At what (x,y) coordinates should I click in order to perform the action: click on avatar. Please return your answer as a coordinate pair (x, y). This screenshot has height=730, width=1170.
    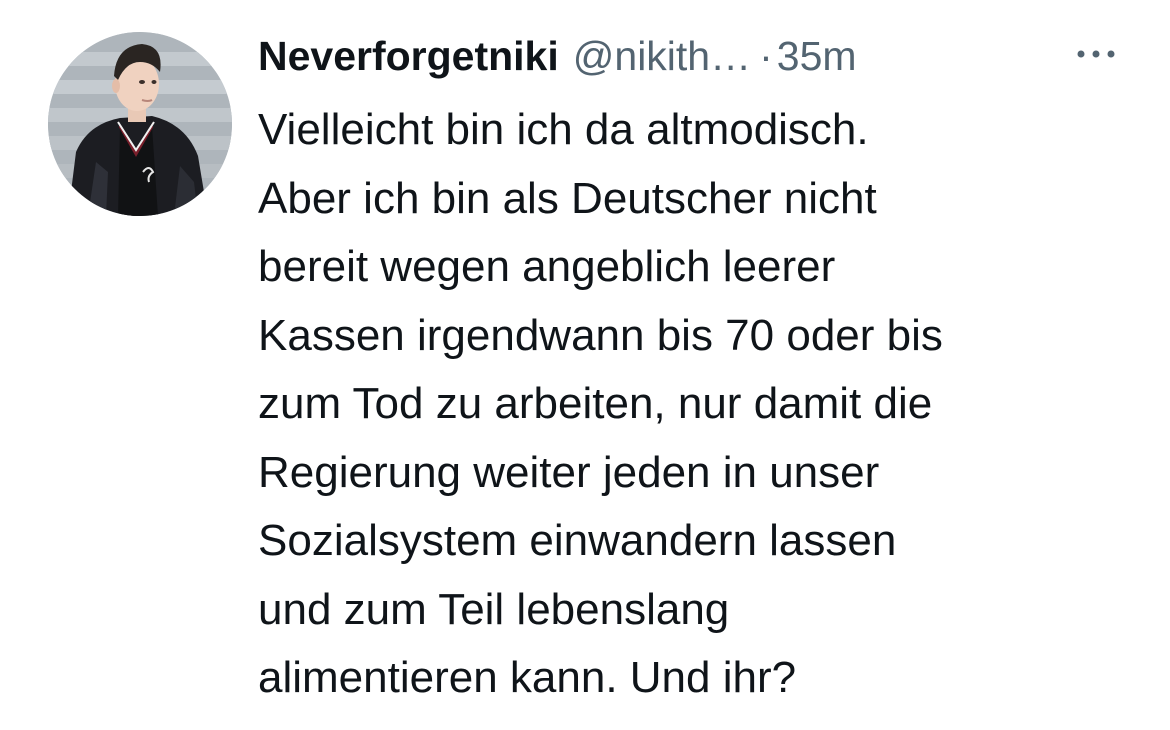
    Looking at the image, I should click on (140, 124).